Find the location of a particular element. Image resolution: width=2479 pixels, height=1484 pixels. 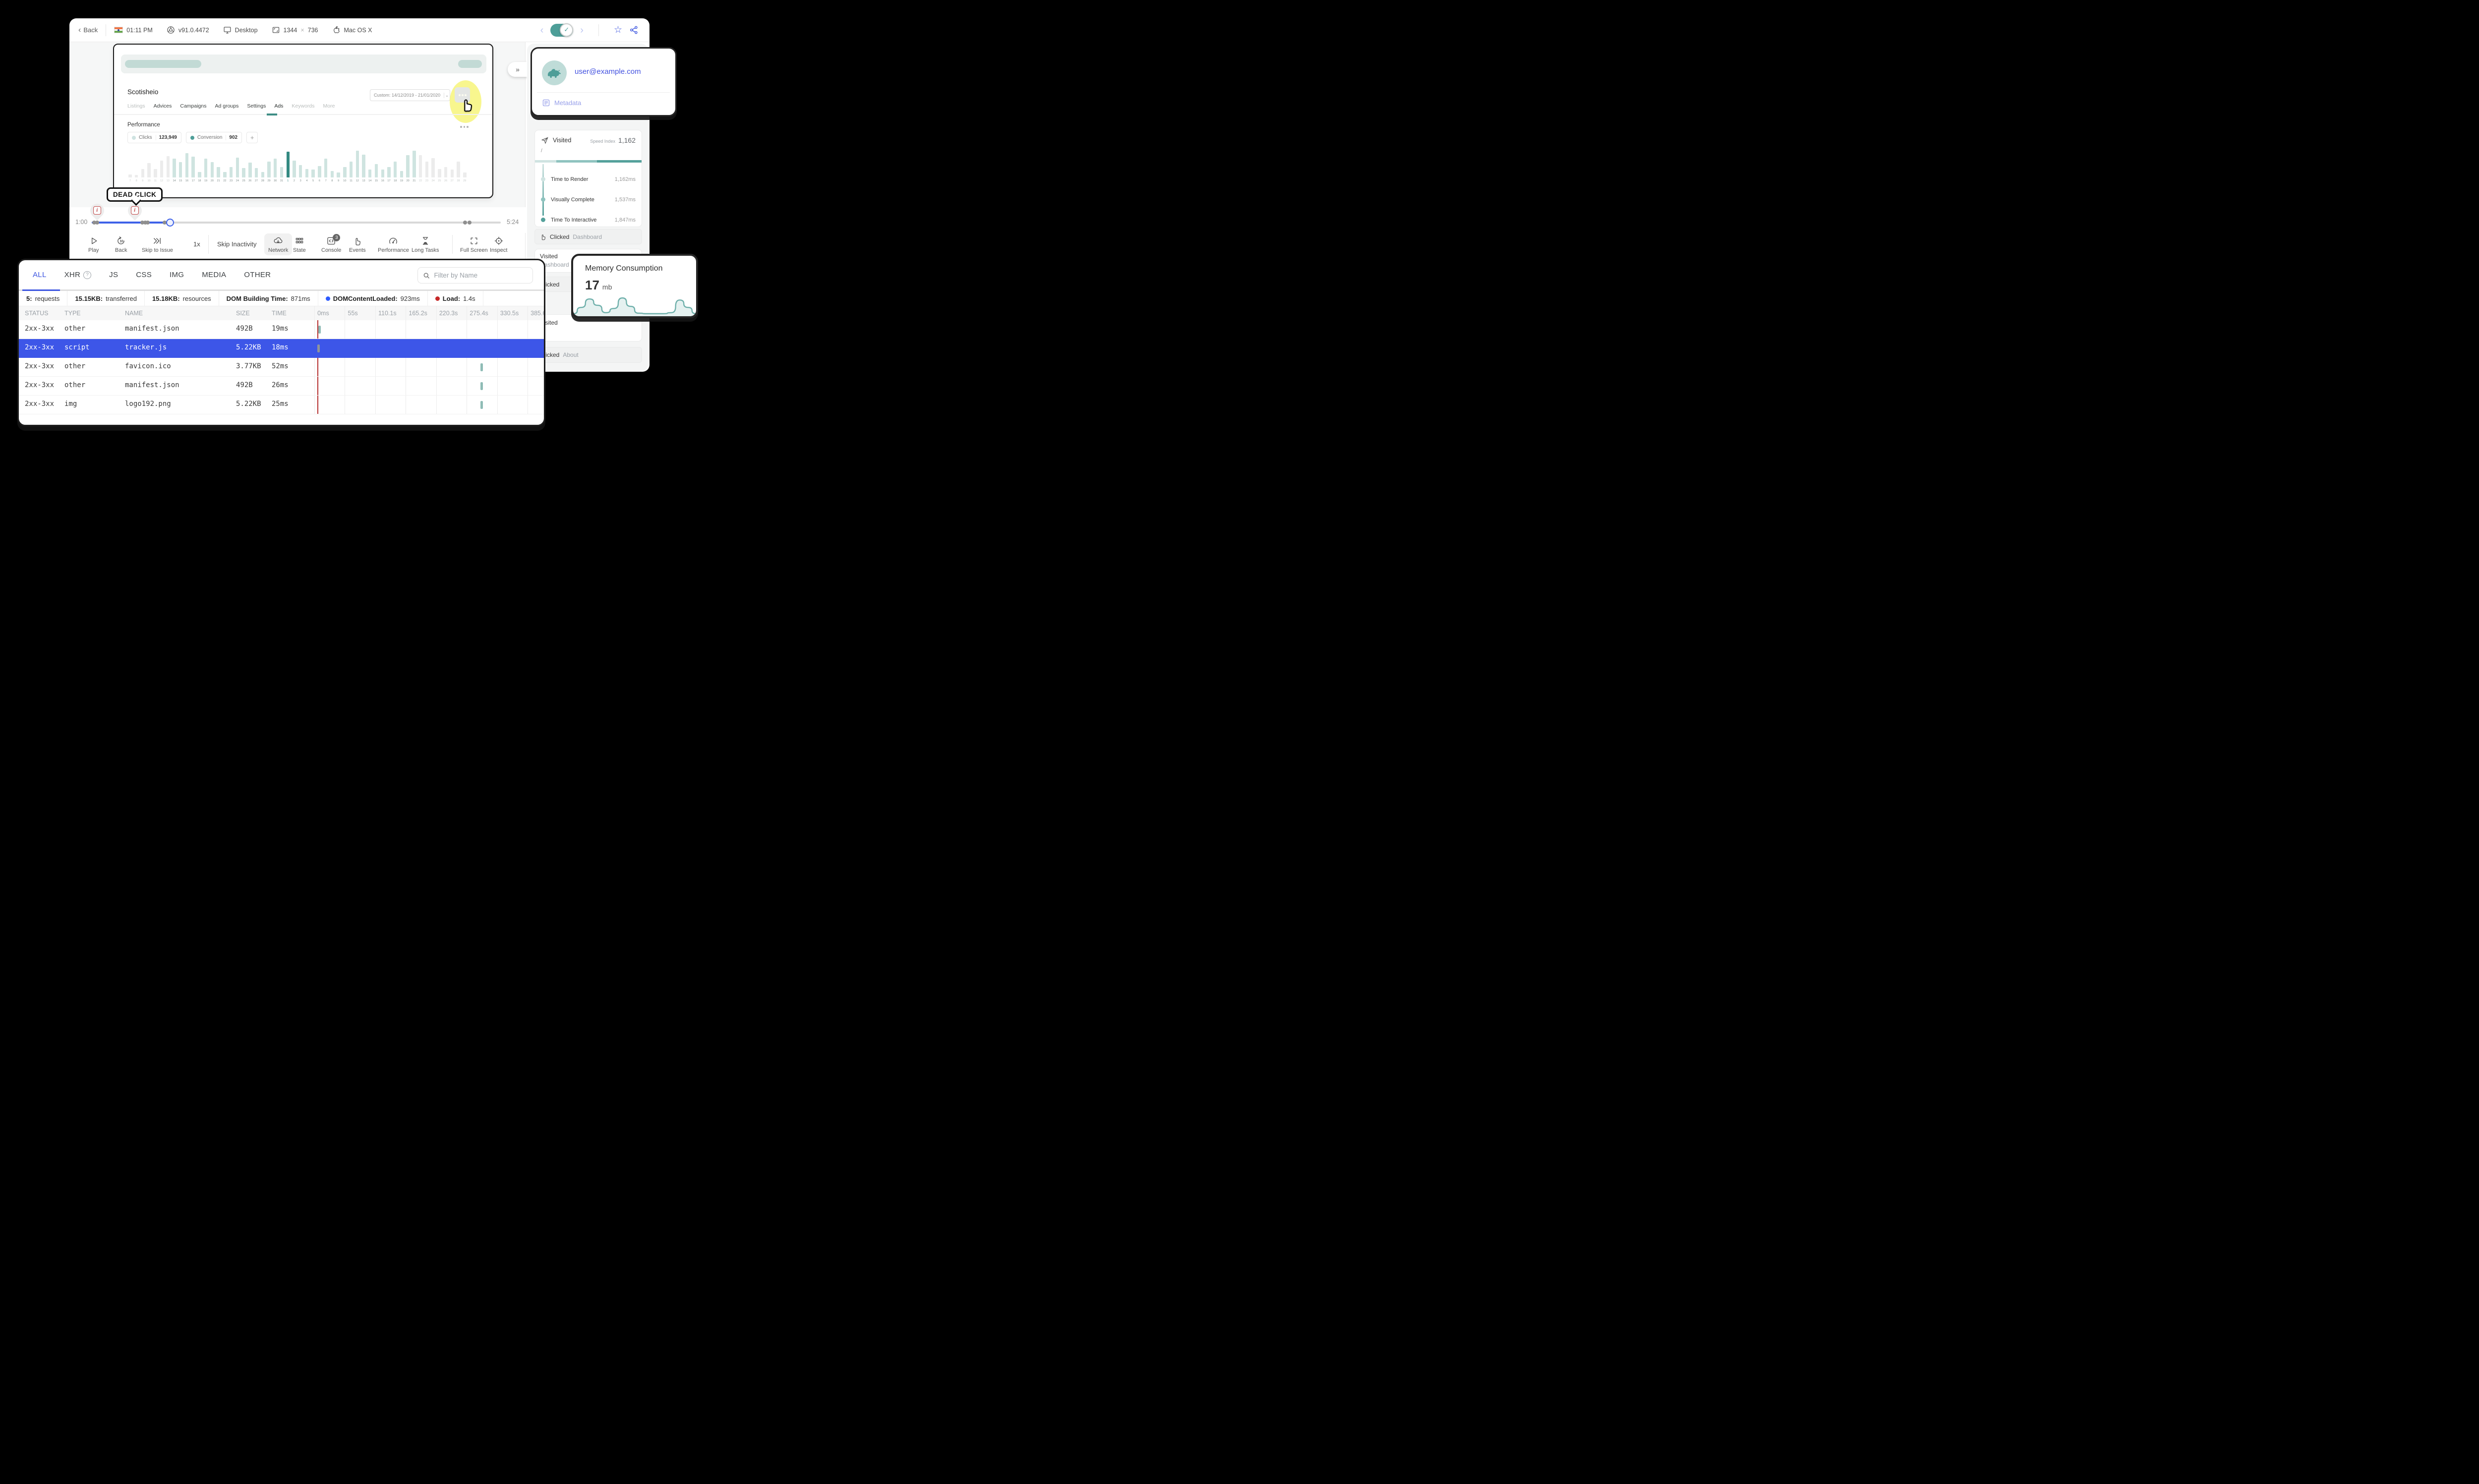

request-row: 2xx-3xx other manifest.json 492B 26ms is located at coordinates (281, 386).